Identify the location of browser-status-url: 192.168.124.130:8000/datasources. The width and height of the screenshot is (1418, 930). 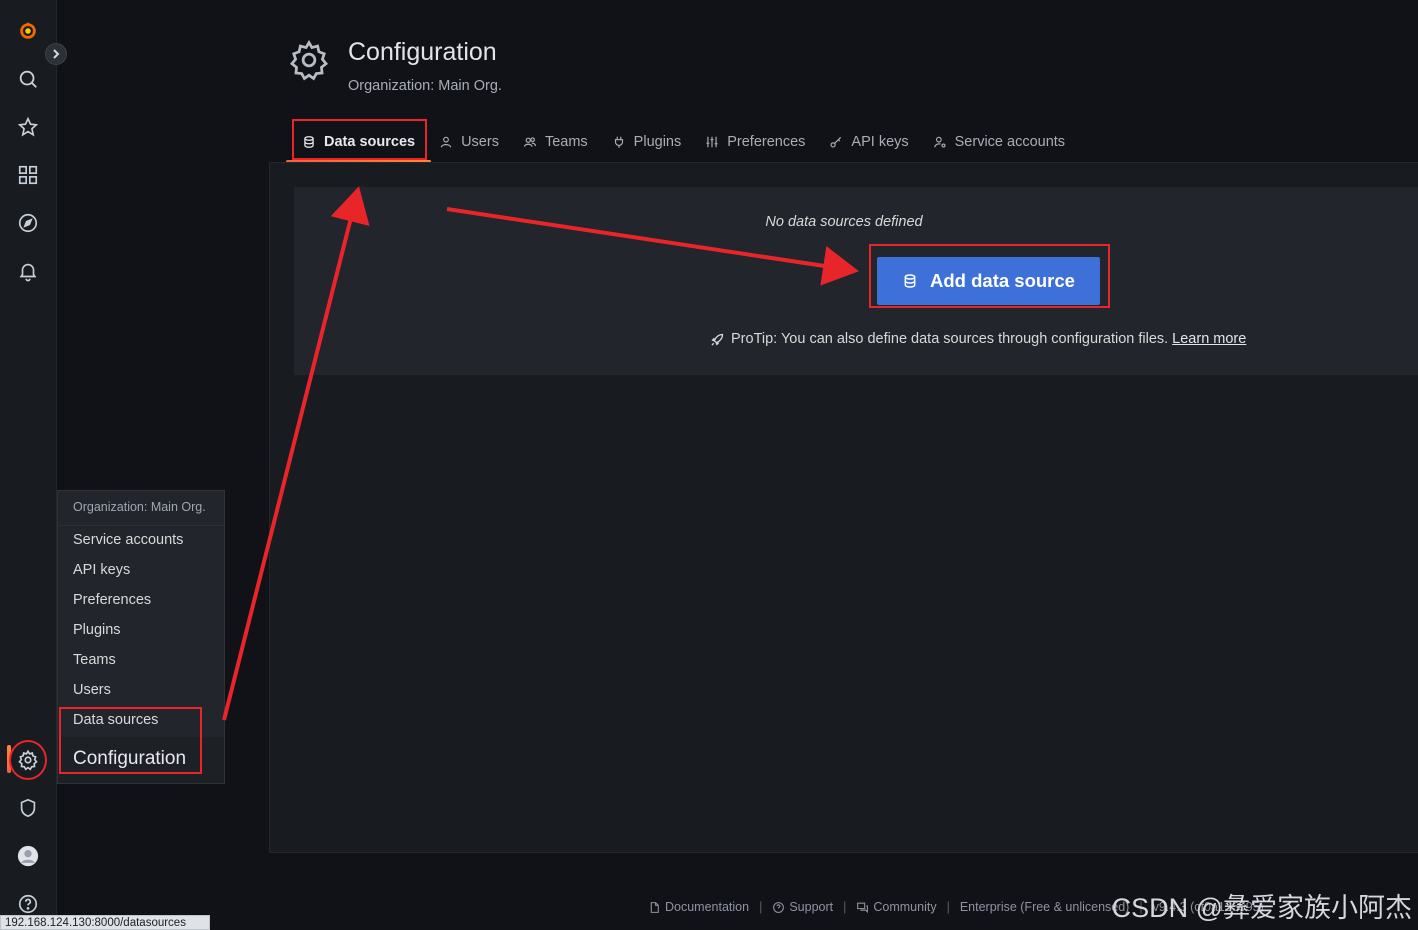
(105, 922).